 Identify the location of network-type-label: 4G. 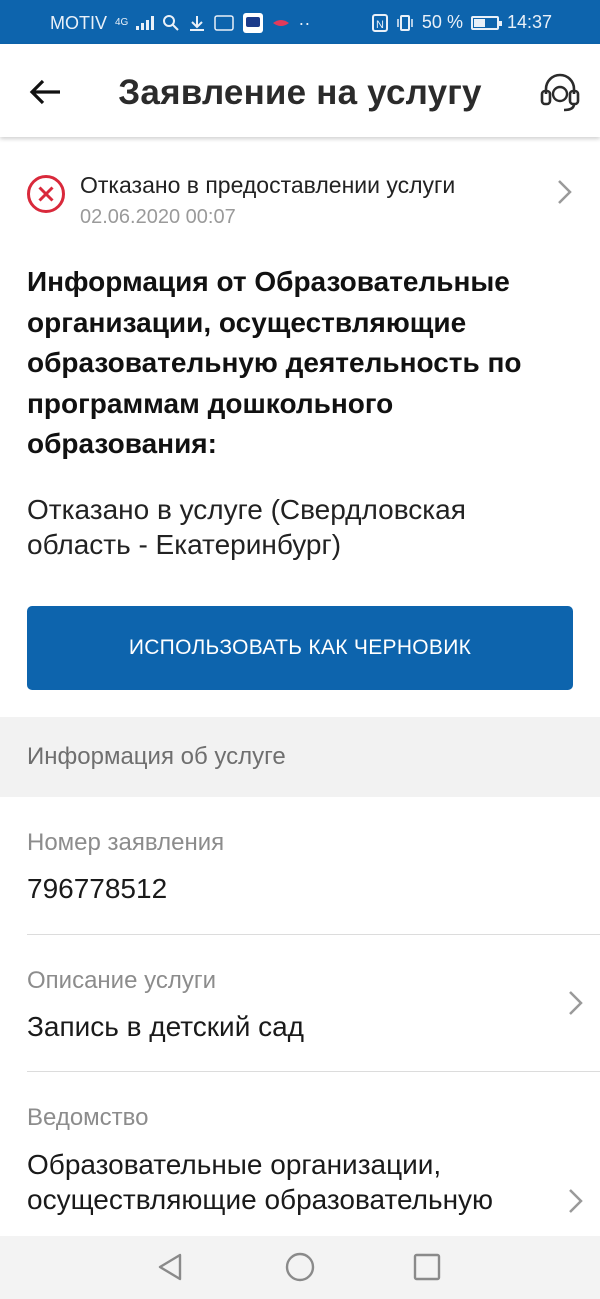
(122, 22).